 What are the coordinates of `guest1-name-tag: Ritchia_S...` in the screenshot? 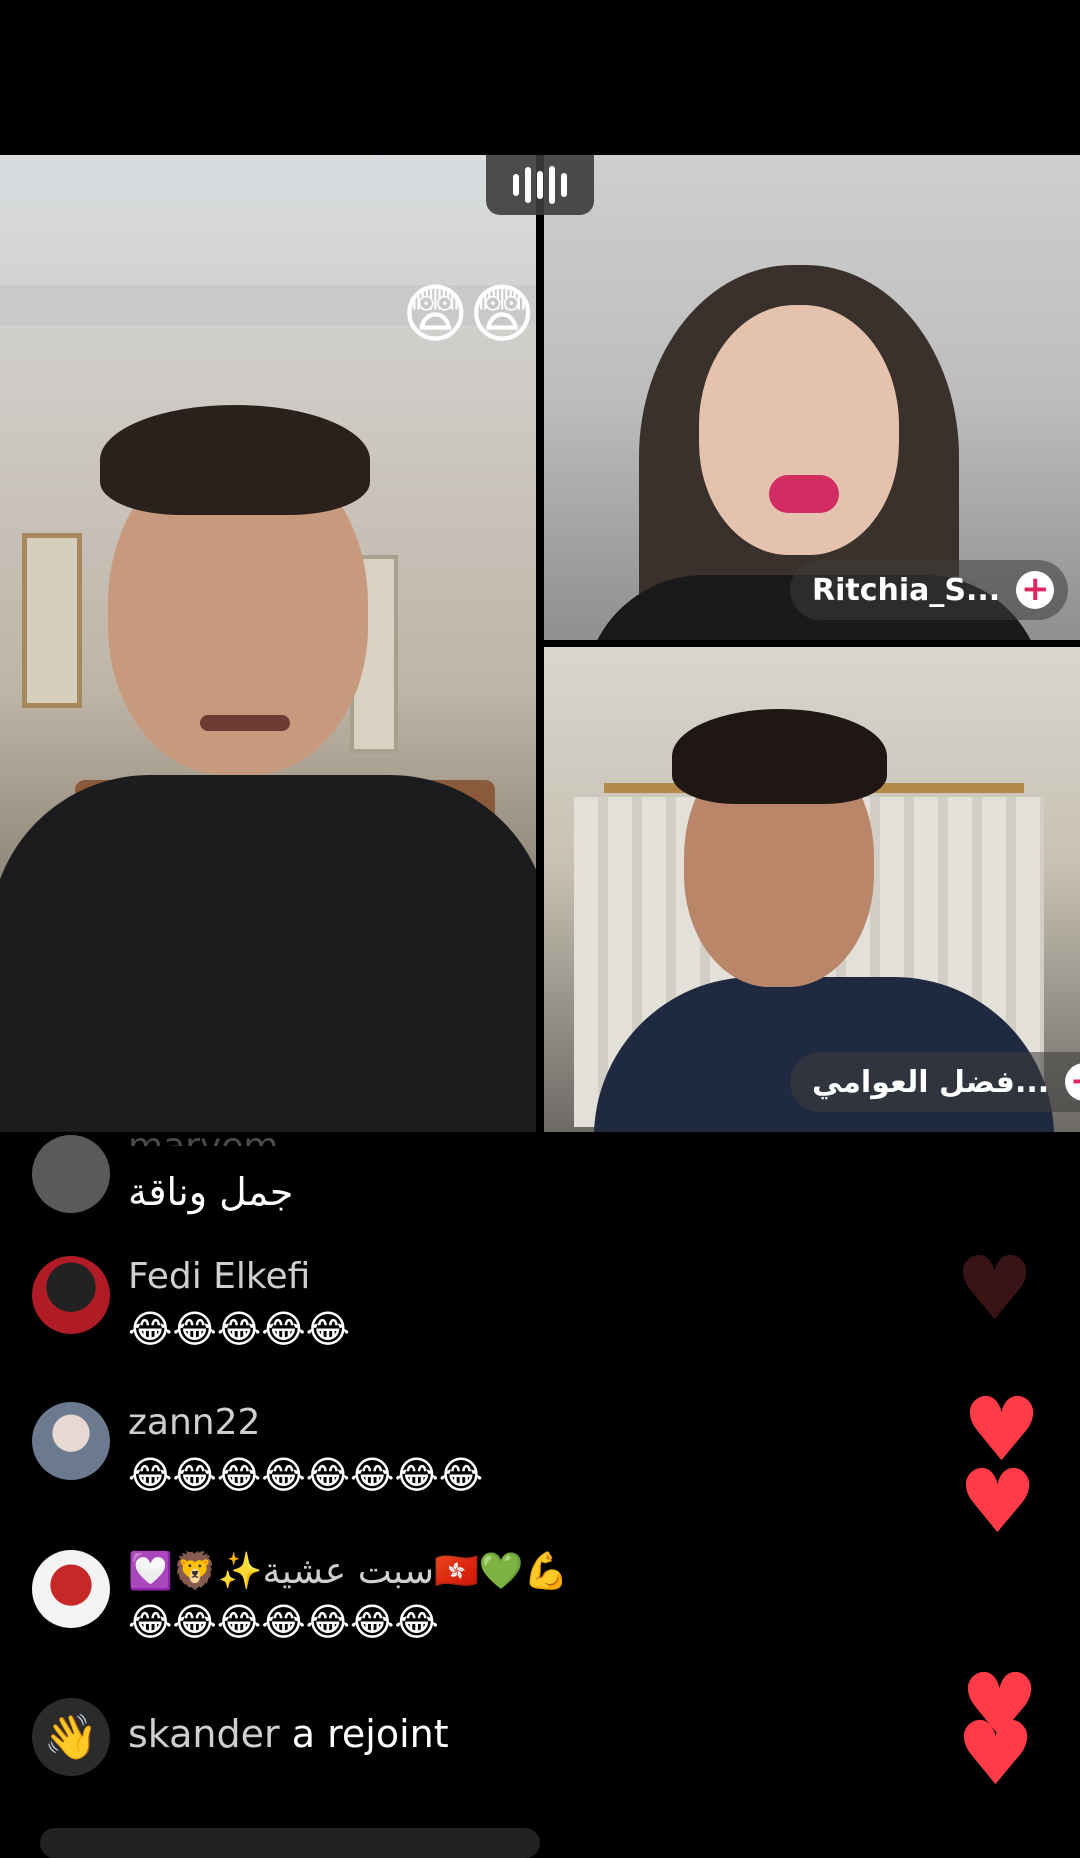 It's located at (929, 590).